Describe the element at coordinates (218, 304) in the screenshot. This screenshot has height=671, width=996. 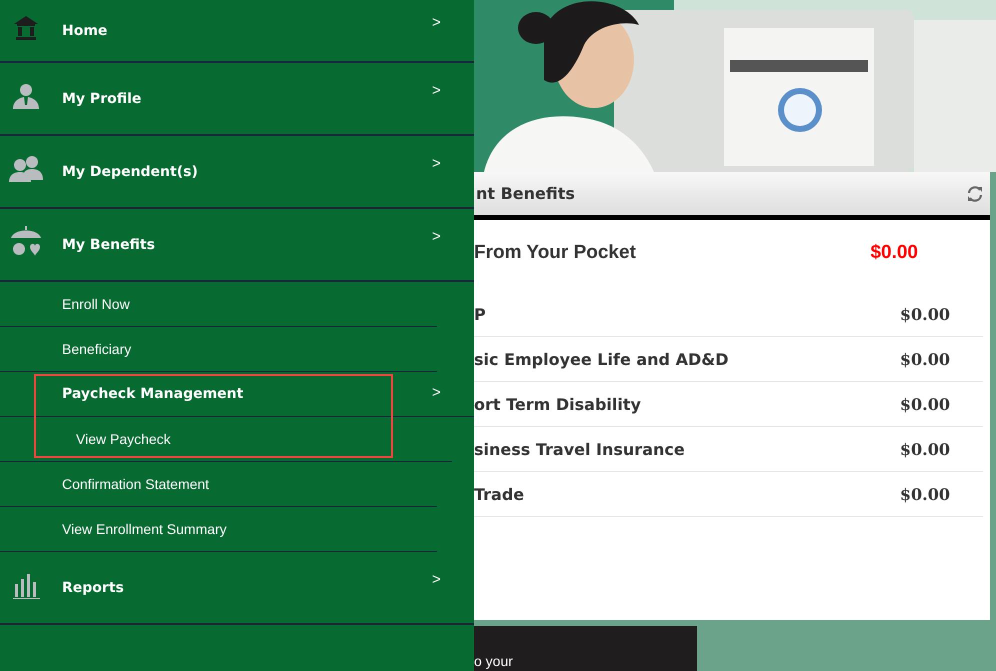
I see `submenu-item: Enroll Now` at that location.